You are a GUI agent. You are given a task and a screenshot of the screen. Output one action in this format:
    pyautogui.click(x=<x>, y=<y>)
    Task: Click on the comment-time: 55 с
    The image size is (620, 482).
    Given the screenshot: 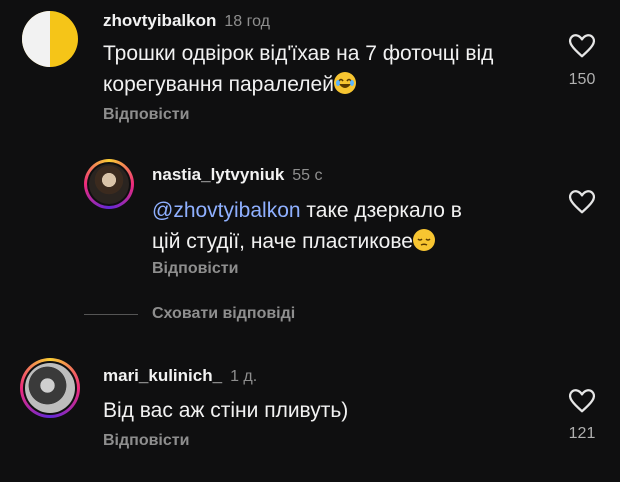 What is the action you would take?
    pyautogui.click(x=307, y=175)
    